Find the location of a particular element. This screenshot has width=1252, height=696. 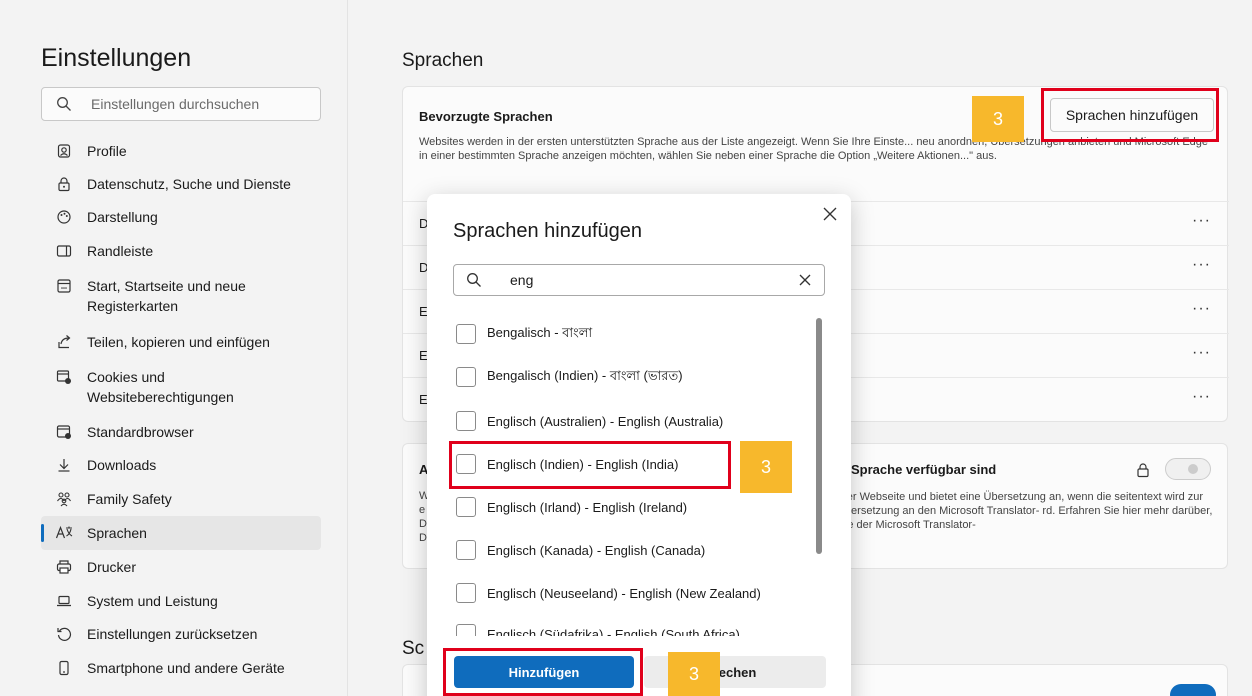

sidebar-item-label: Datenschutz, Suche und Dienste is located at coordinates (189, 184).